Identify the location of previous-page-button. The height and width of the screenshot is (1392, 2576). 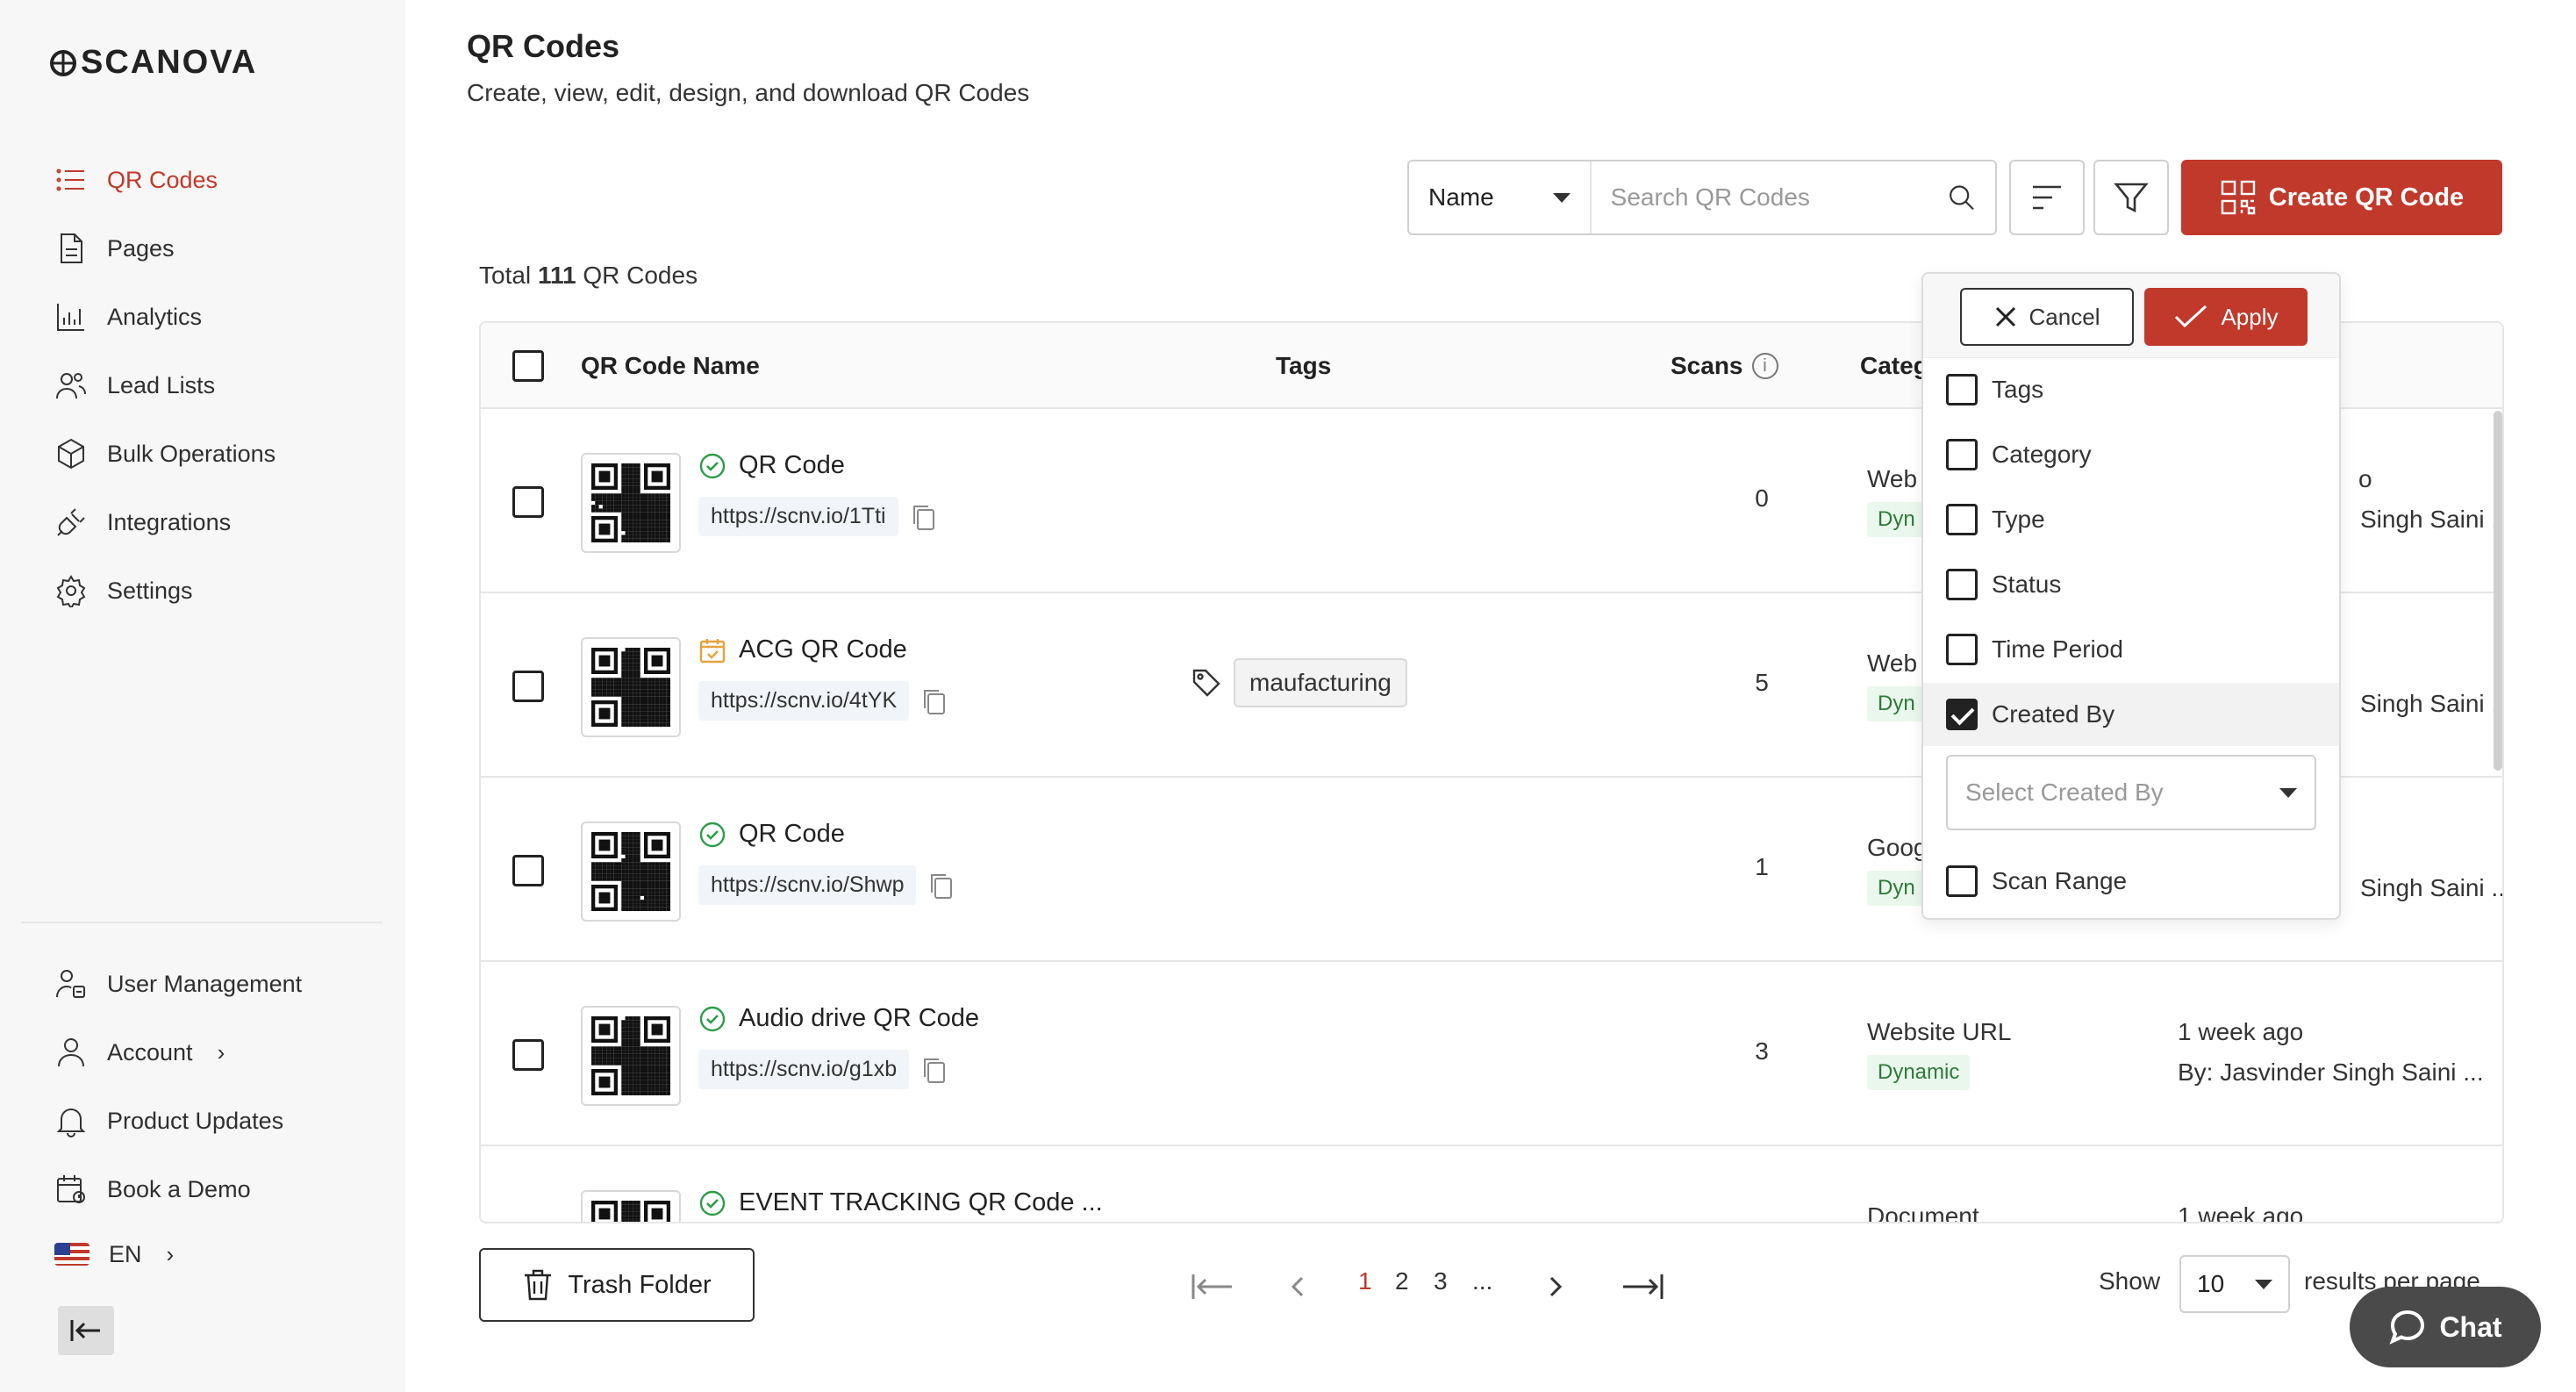
(1296, 1286).